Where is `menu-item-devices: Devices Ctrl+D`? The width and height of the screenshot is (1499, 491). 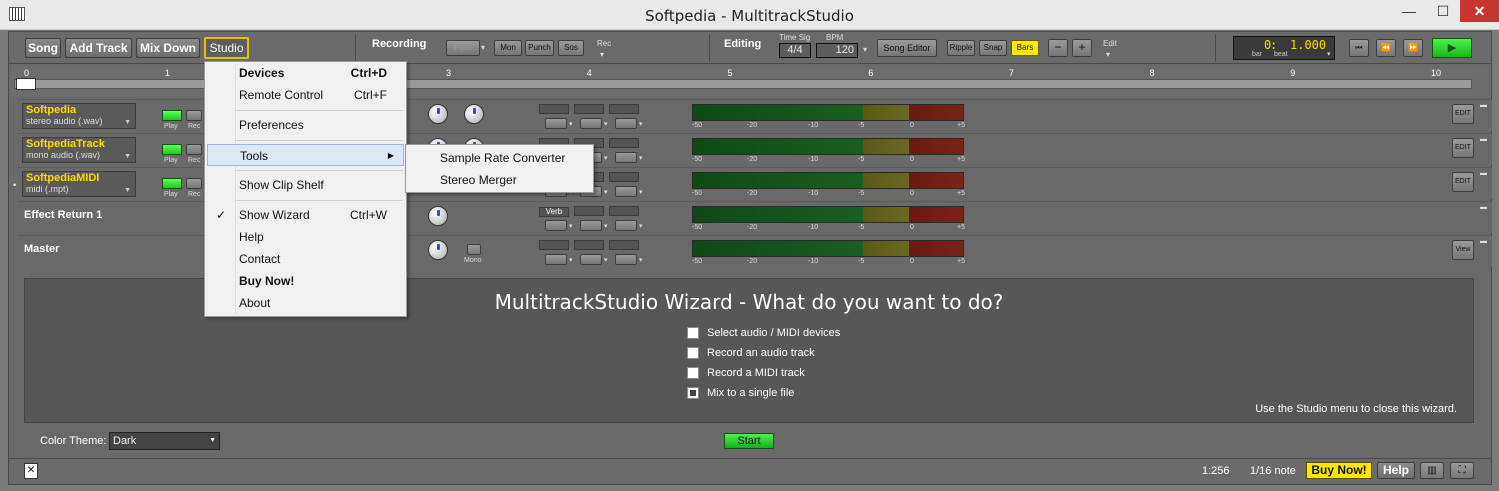 menu-item-devices: Devices Ctrl+D is located at coordinates (305, 73).